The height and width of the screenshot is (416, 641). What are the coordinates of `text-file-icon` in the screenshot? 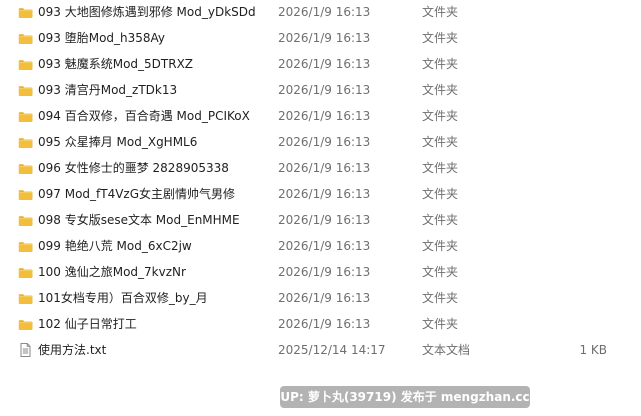 It's located at (25, 350).